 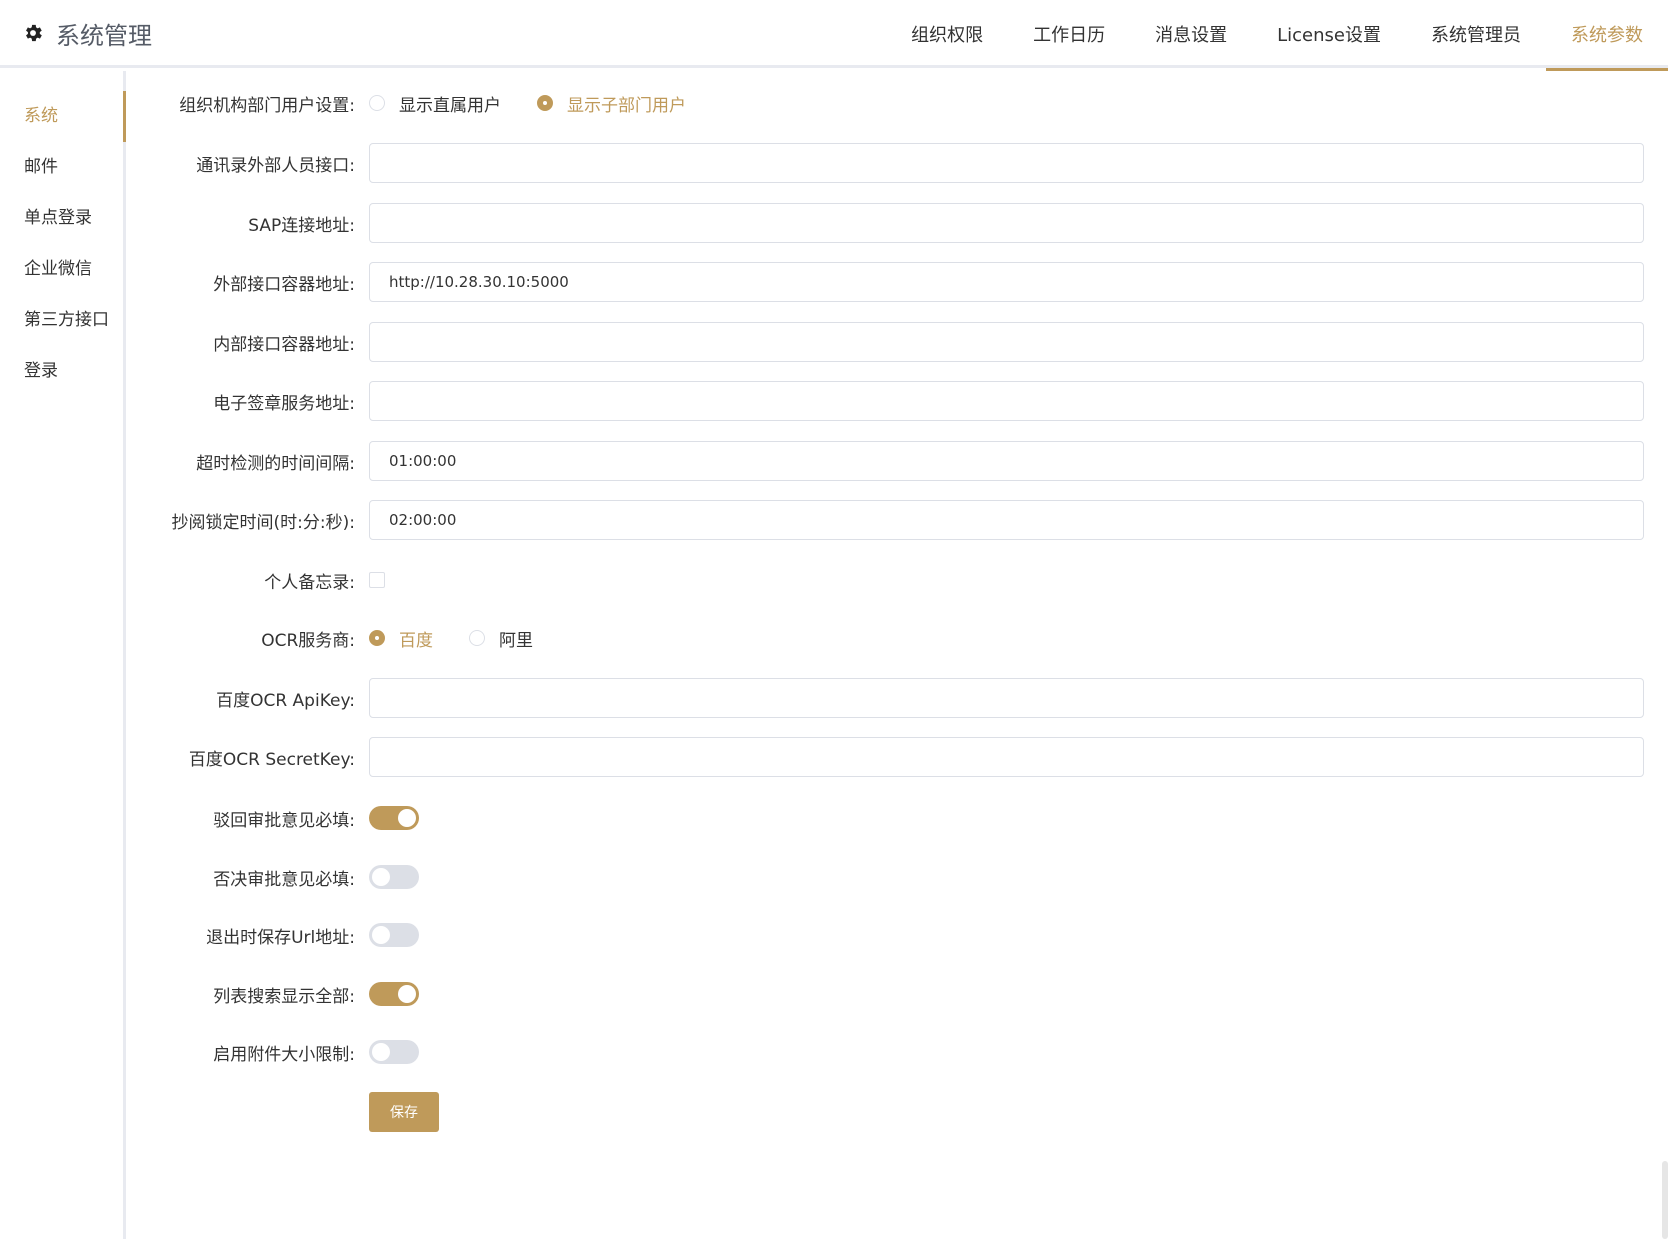 What do you see at coordinates (516, 640) in the screenshot?
I see `radio-label: 阿里` at bounding box center [516, 640].